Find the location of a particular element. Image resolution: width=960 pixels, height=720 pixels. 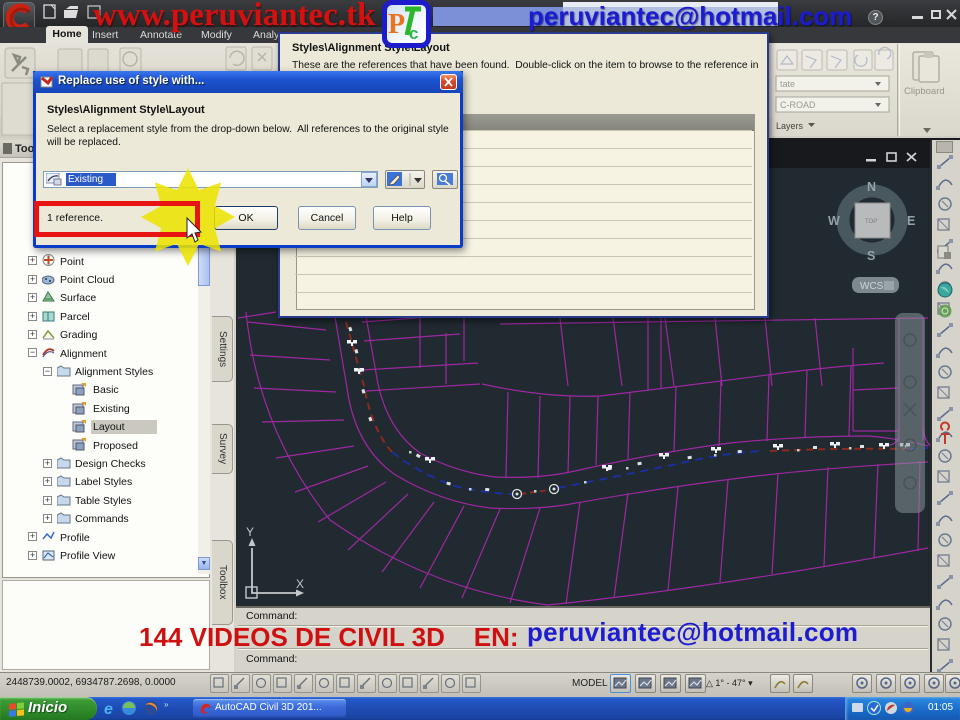

svg-text: Y is located at coordinates (250, 532).